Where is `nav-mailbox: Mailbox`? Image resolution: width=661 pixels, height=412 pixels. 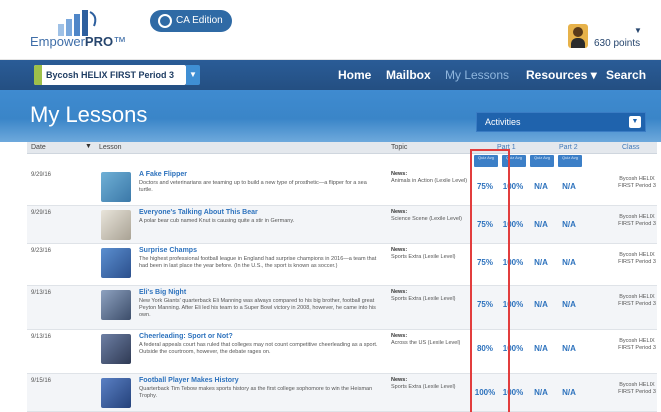
nav-mailbox: Mailbox is located at coordinates (408, 75).